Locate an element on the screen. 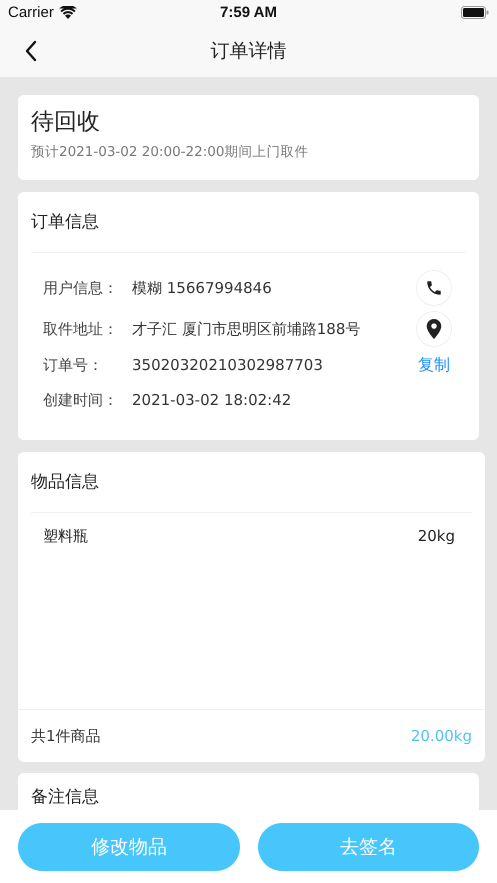 Image resolution: width=497 pixels, height=883 pixels. location-button is located at coordinates (434, 329).